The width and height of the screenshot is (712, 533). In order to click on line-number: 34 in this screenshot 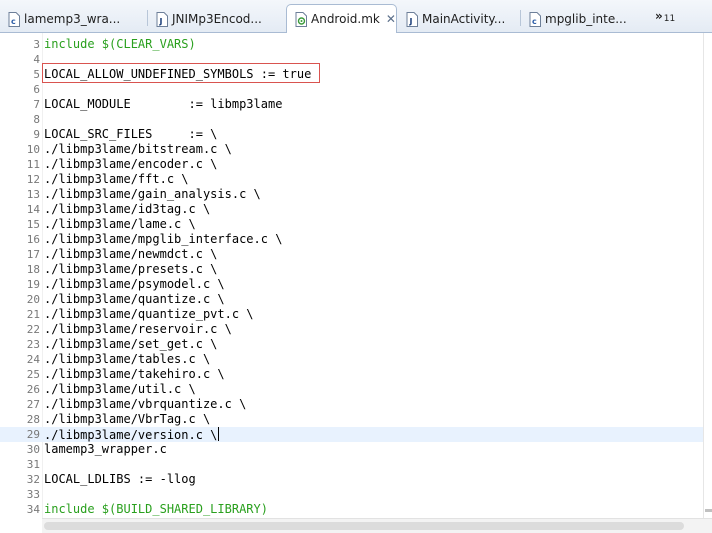, I will do `click(33, 509)`.